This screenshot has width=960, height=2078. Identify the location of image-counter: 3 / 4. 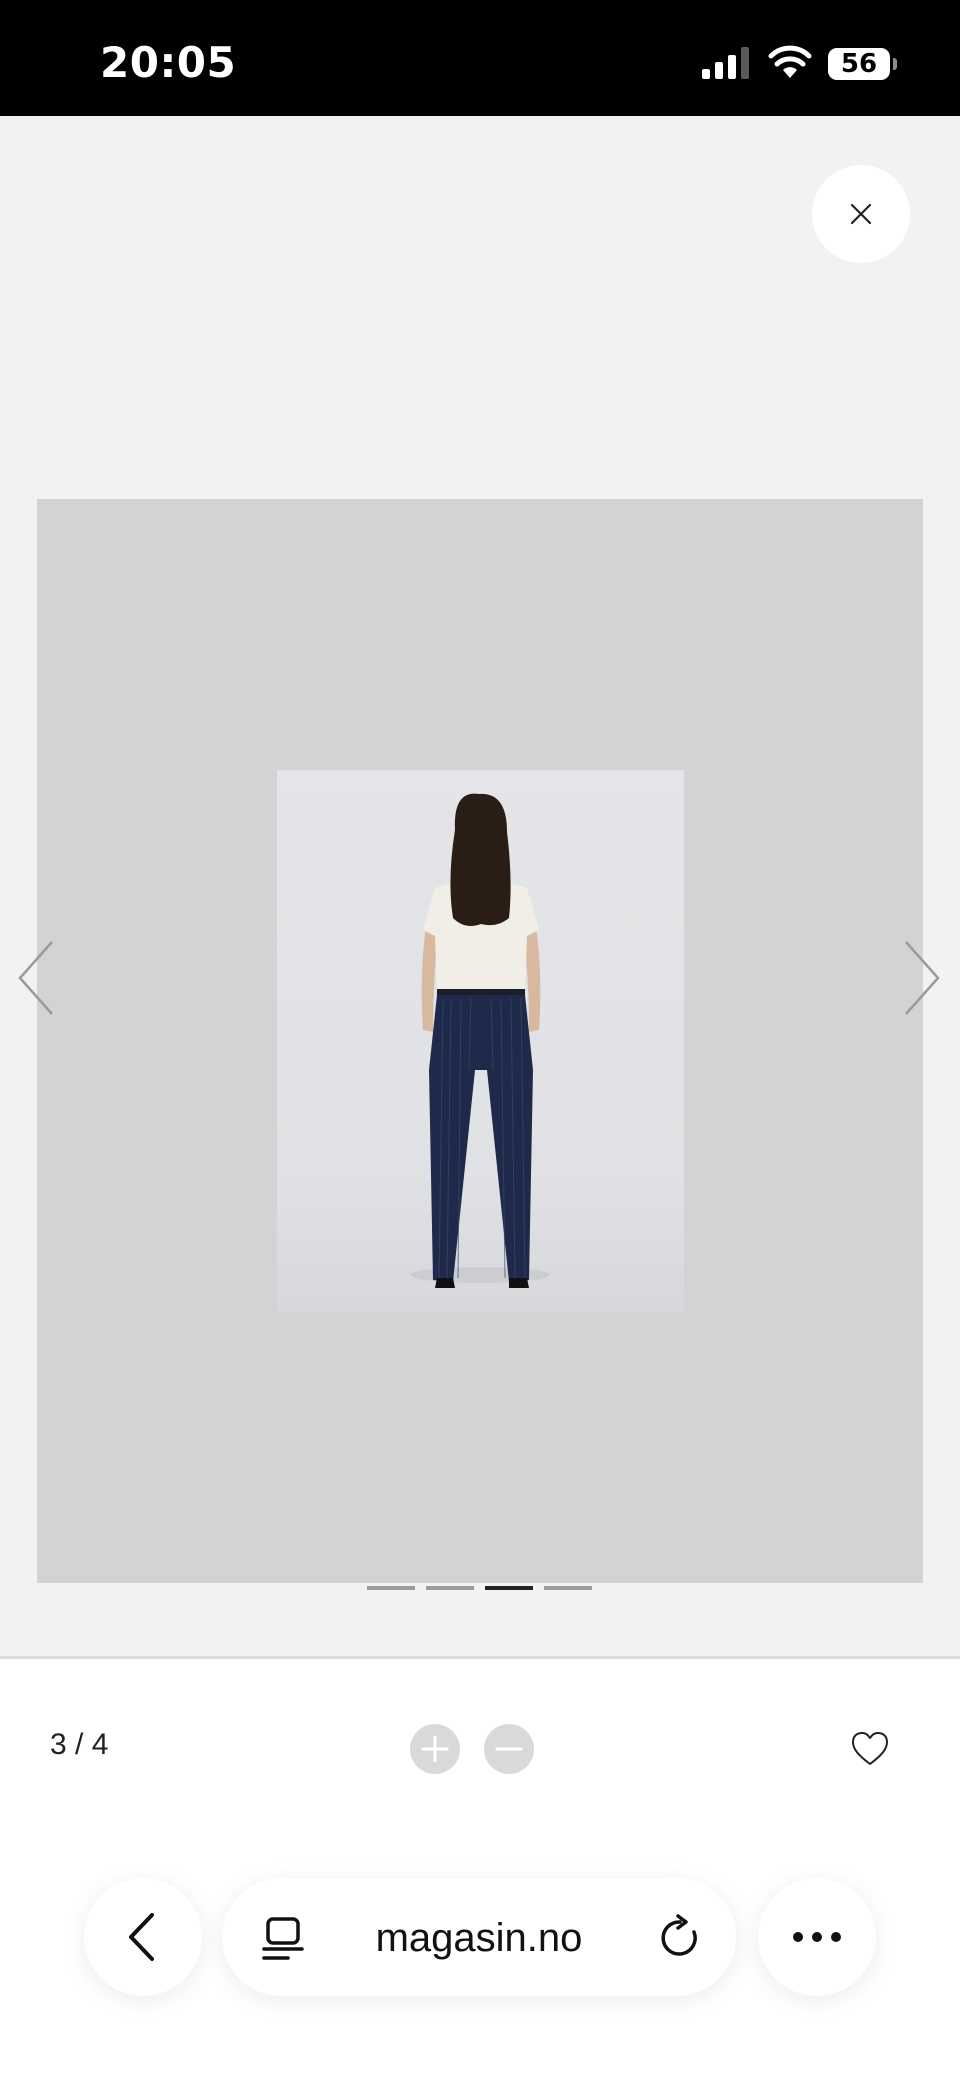
(79, 1744).